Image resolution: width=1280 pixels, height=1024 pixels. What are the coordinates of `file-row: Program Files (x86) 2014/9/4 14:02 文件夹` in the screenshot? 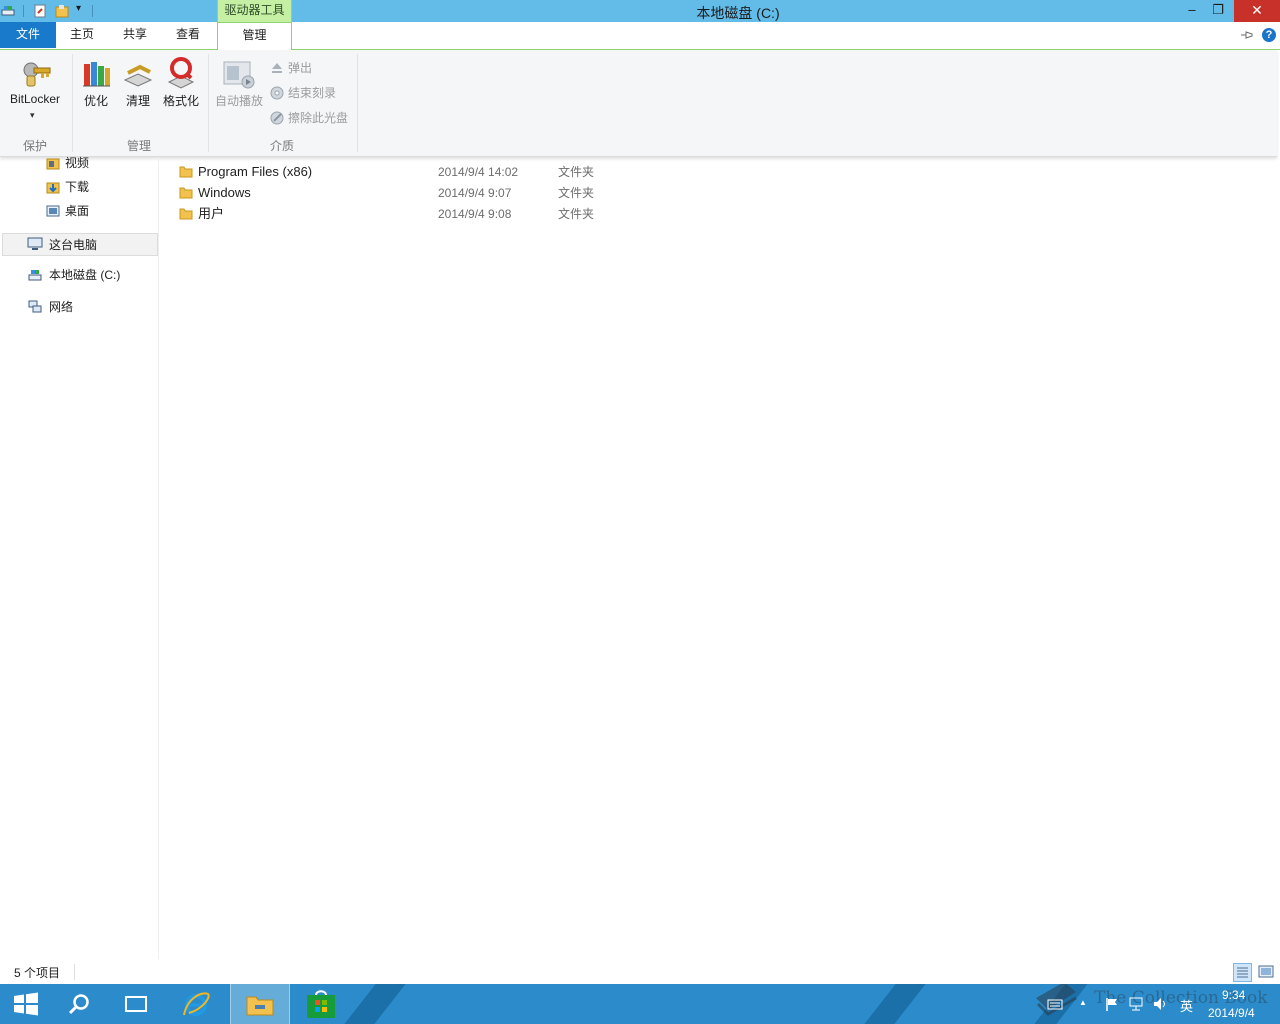 It's located at (415, 172).